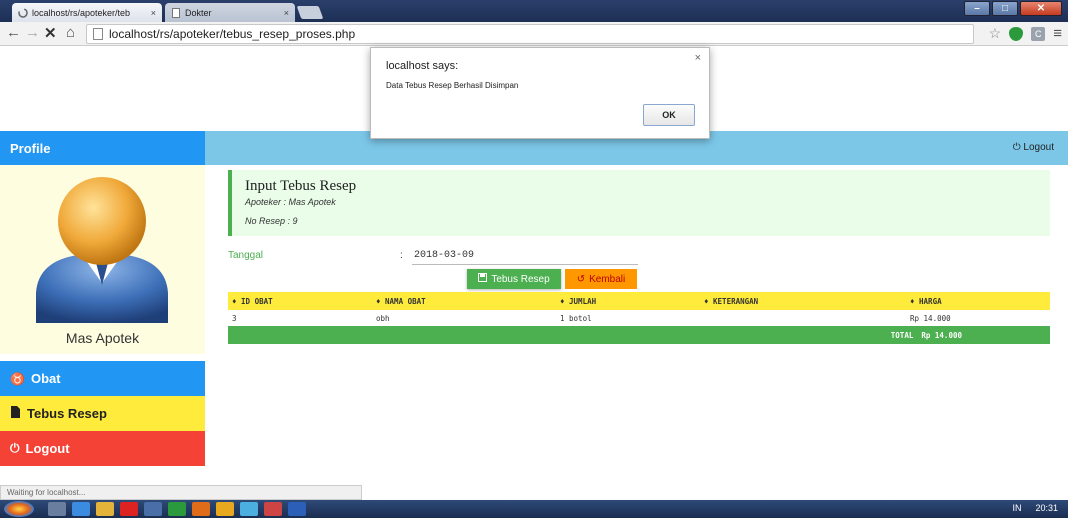  I want to click on table-row: 3 obh 1 botol Rp 14.000, so click(639, 318).